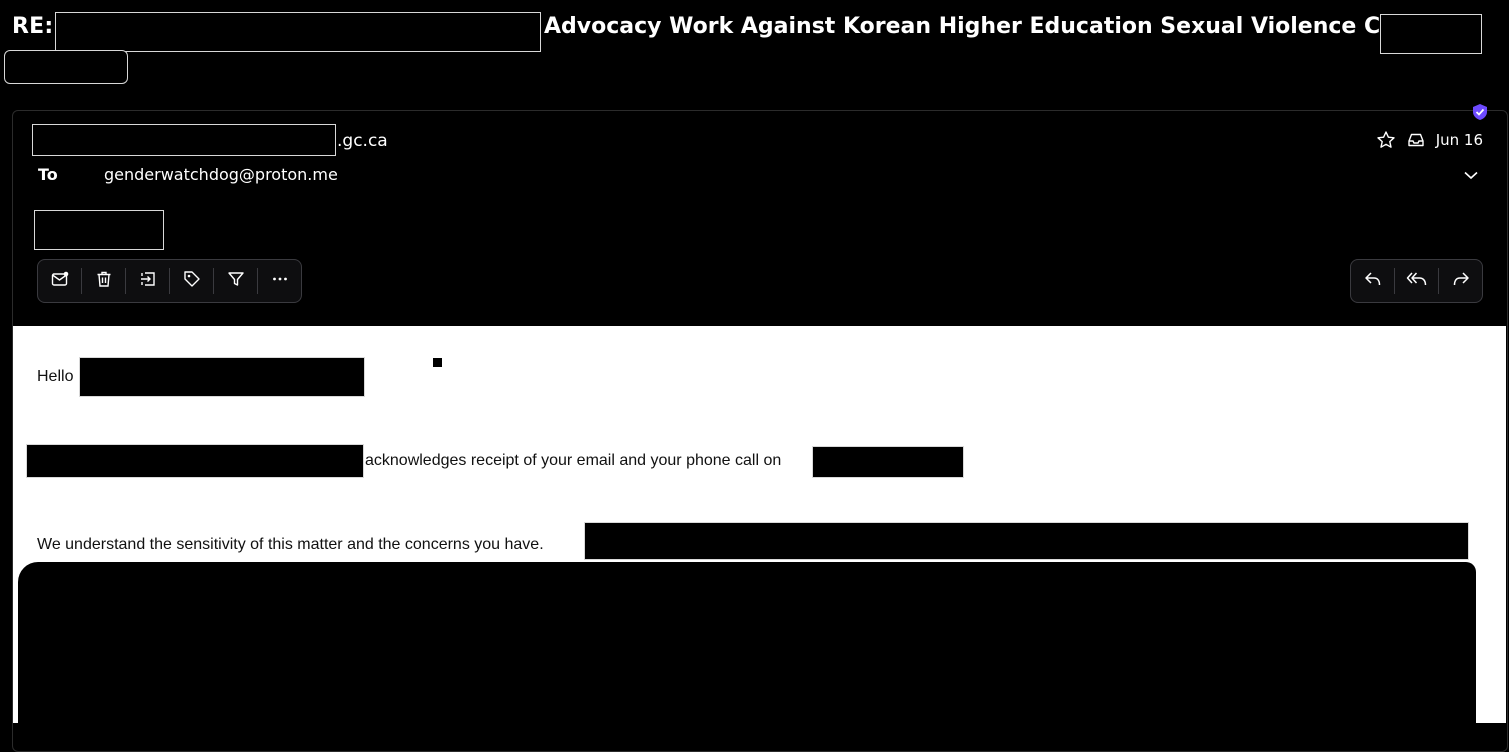 This screenshot has height=752, width=1509. What do you see at coordinates (33, 26) in the screenshot?
I see `subject-prefix: RE:` at bounding box center [33, 26].